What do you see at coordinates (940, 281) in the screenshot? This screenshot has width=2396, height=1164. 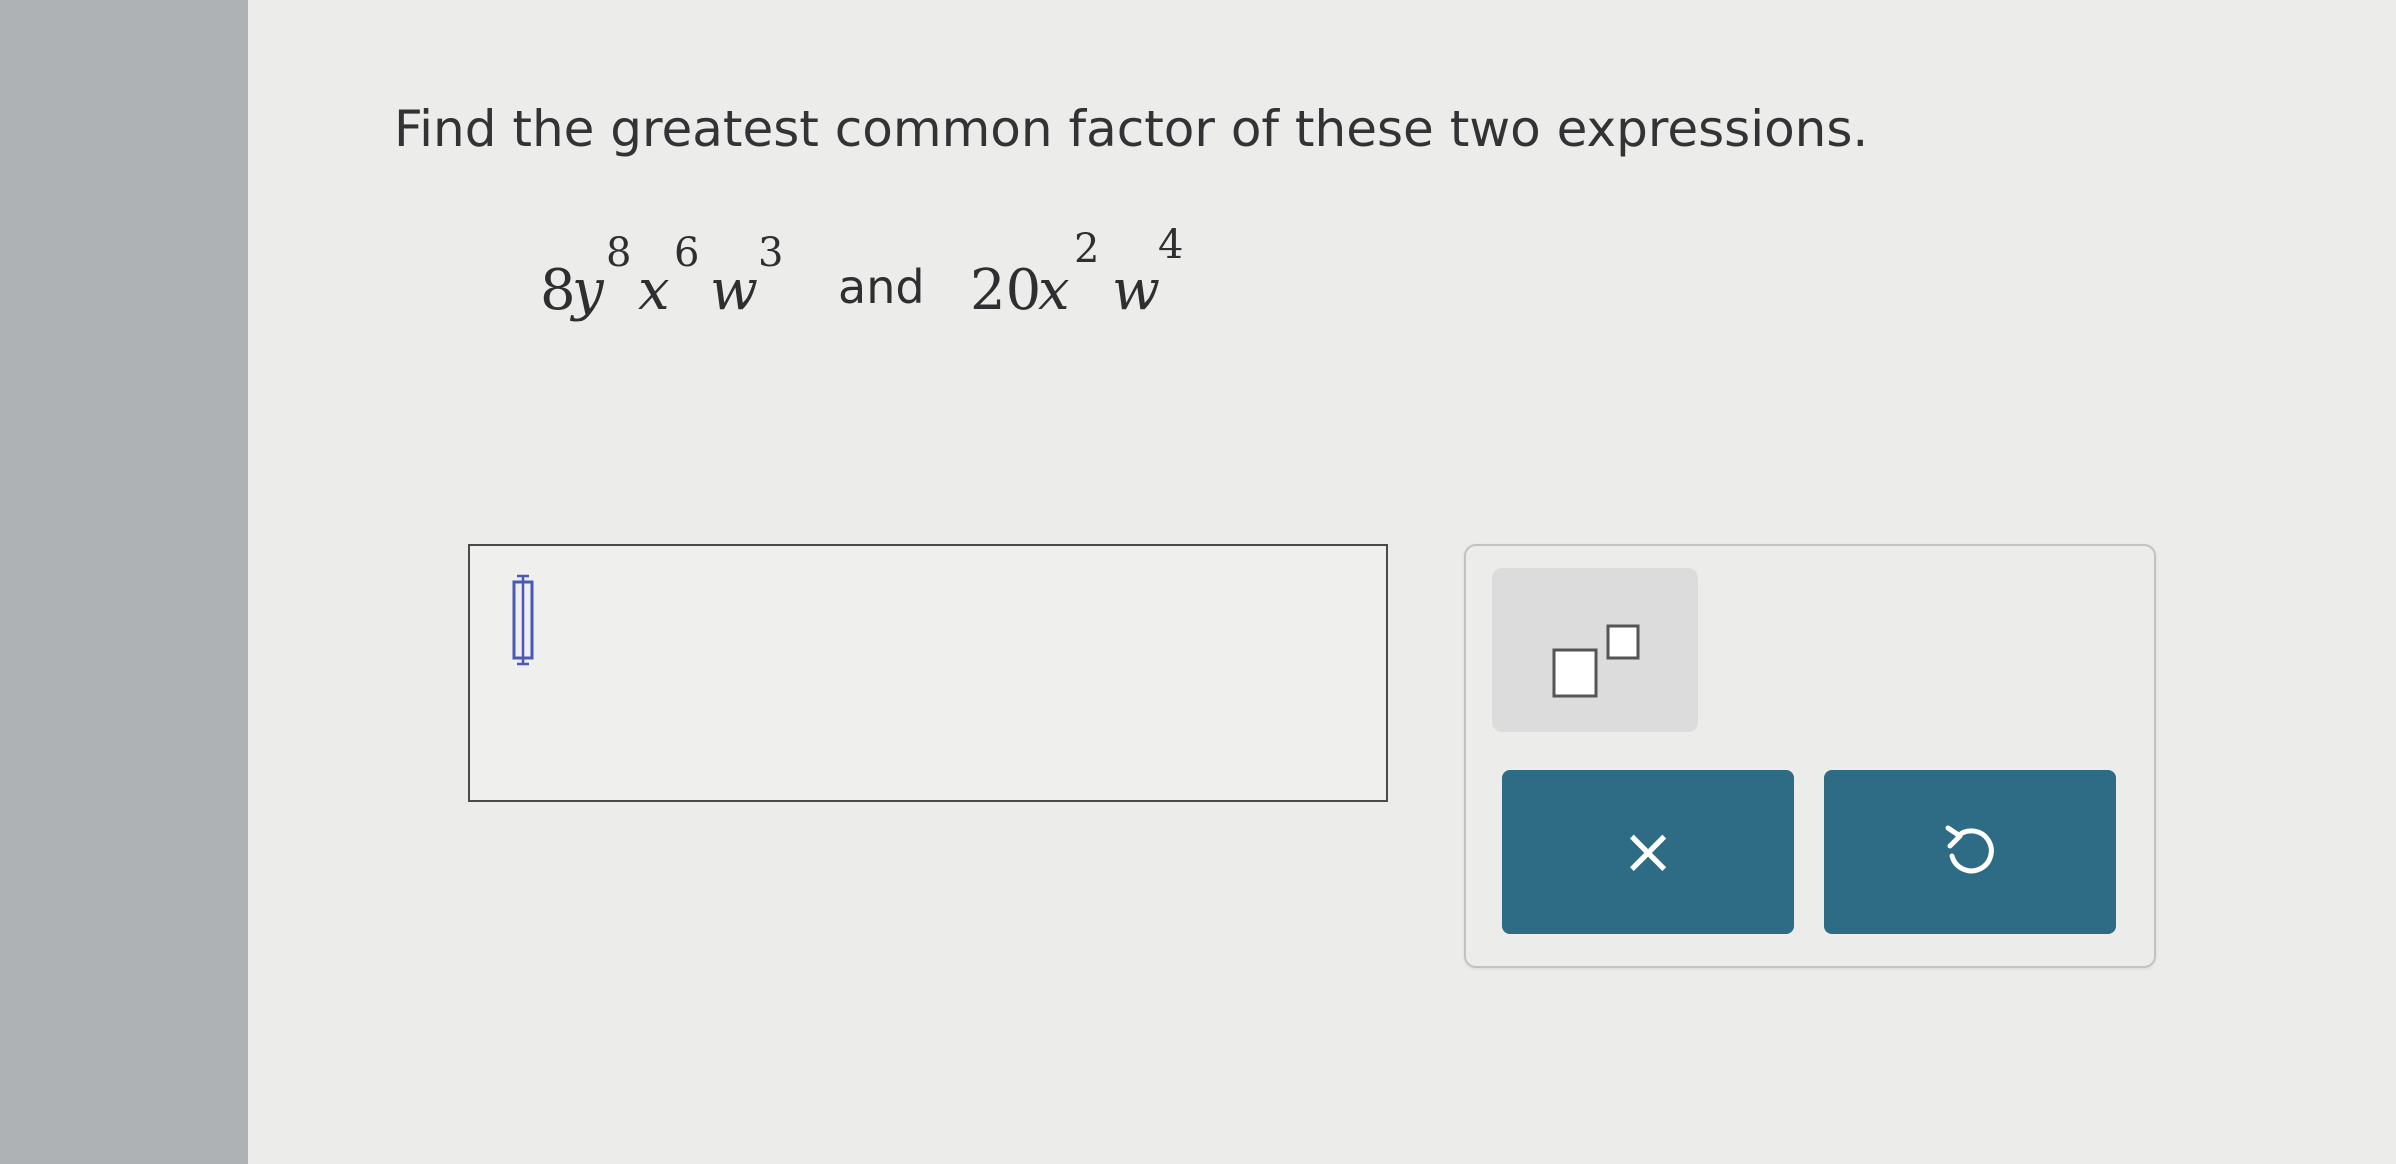 I see `expression-line: 8 y 8 x 6 w 3 and 20 x 2 w 4` at bounding box center [940, 281].